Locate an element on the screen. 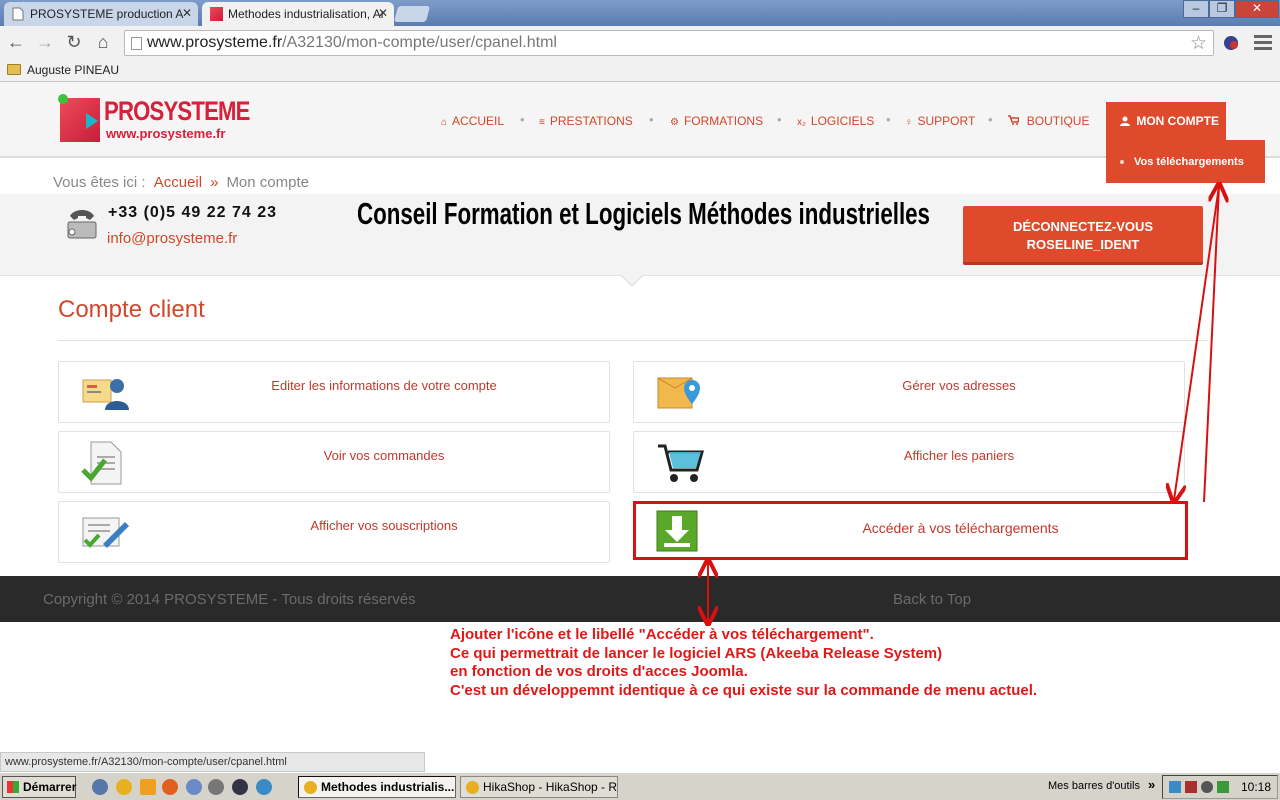 This screenshot has width=1280, height=800. bookmark-folder-auguste: Auguste PINEAU is located at coordinates (73, 70).